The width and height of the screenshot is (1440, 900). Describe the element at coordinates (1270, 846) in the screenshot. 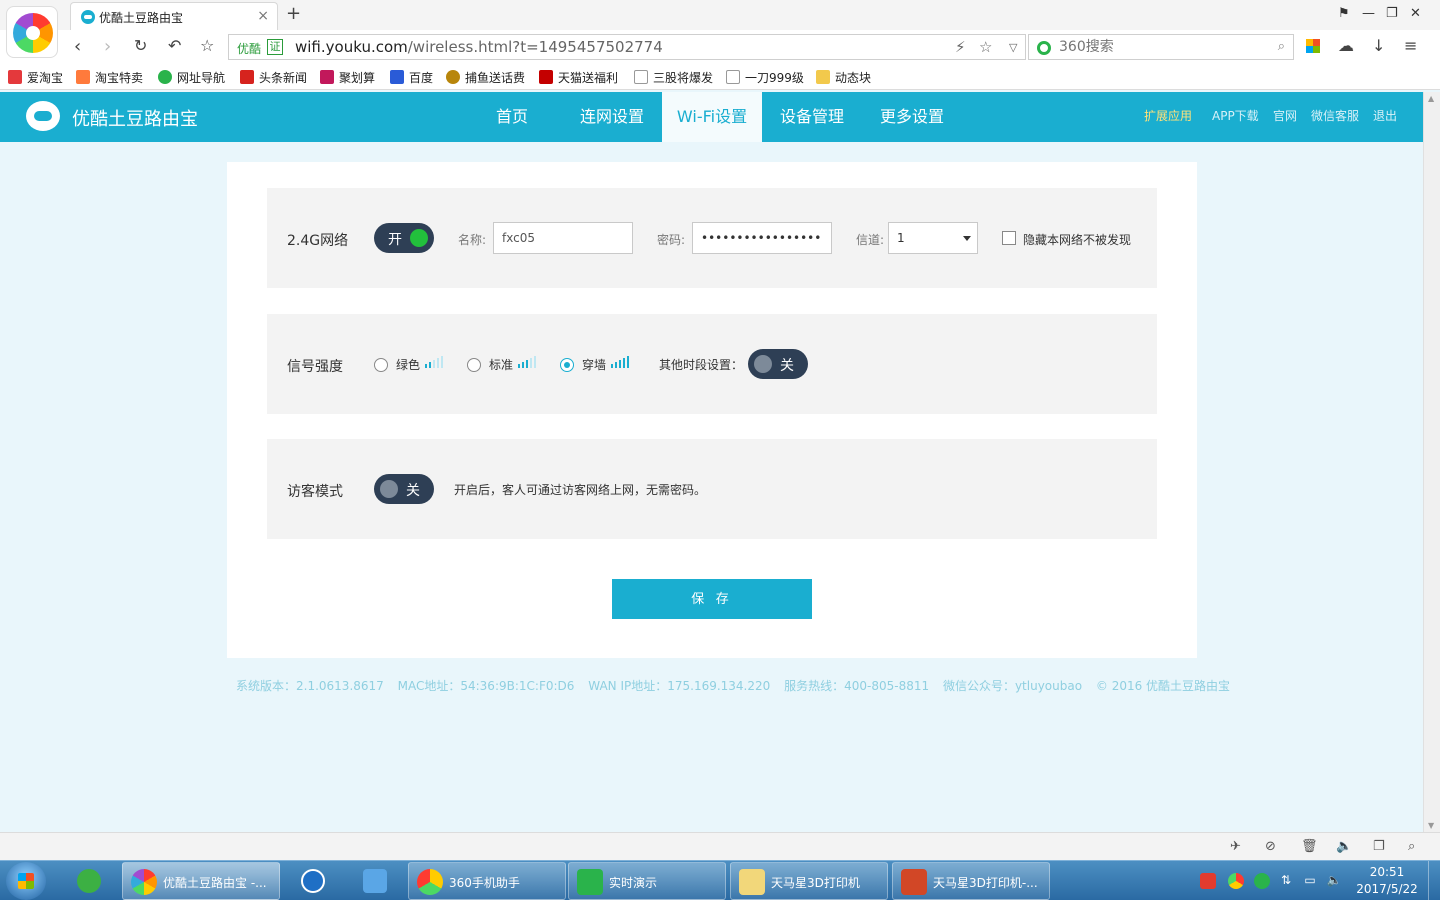

I see `accelerate-icon: ⊘` at that location.